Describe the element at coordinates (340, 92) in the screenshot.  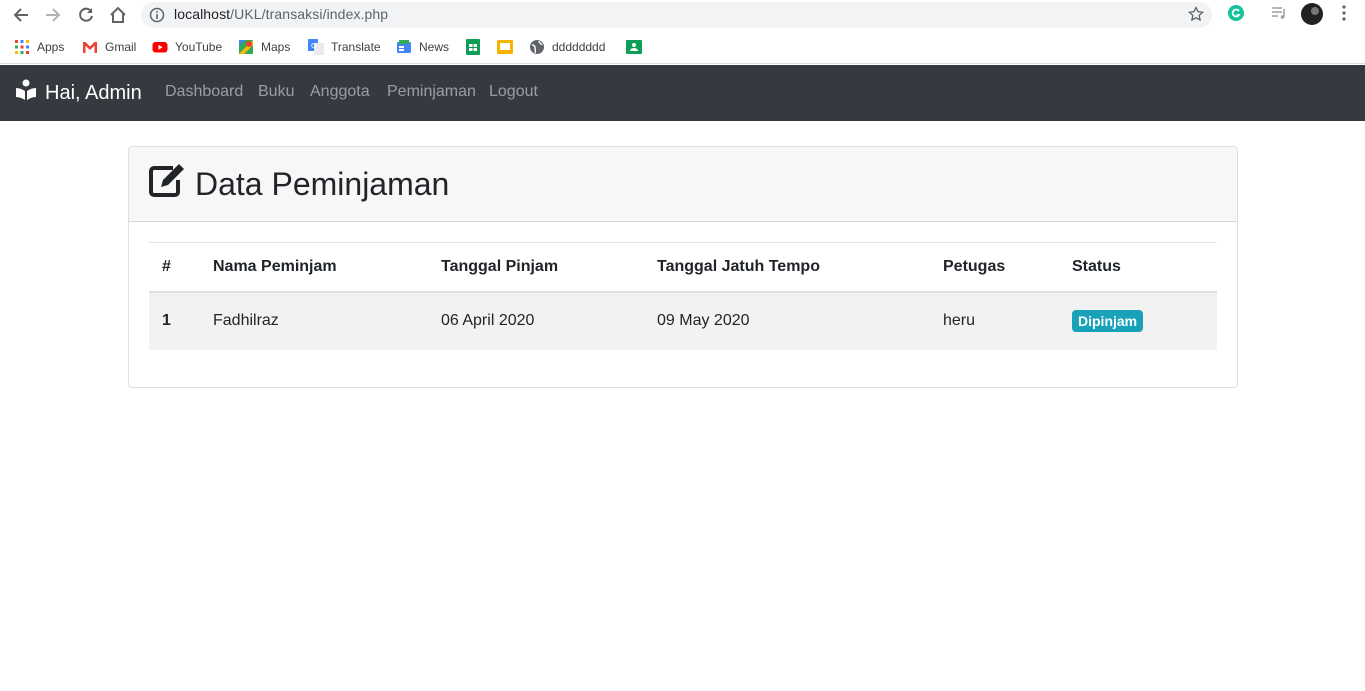
I see `nav-link-anggota: Anggota` at that location.